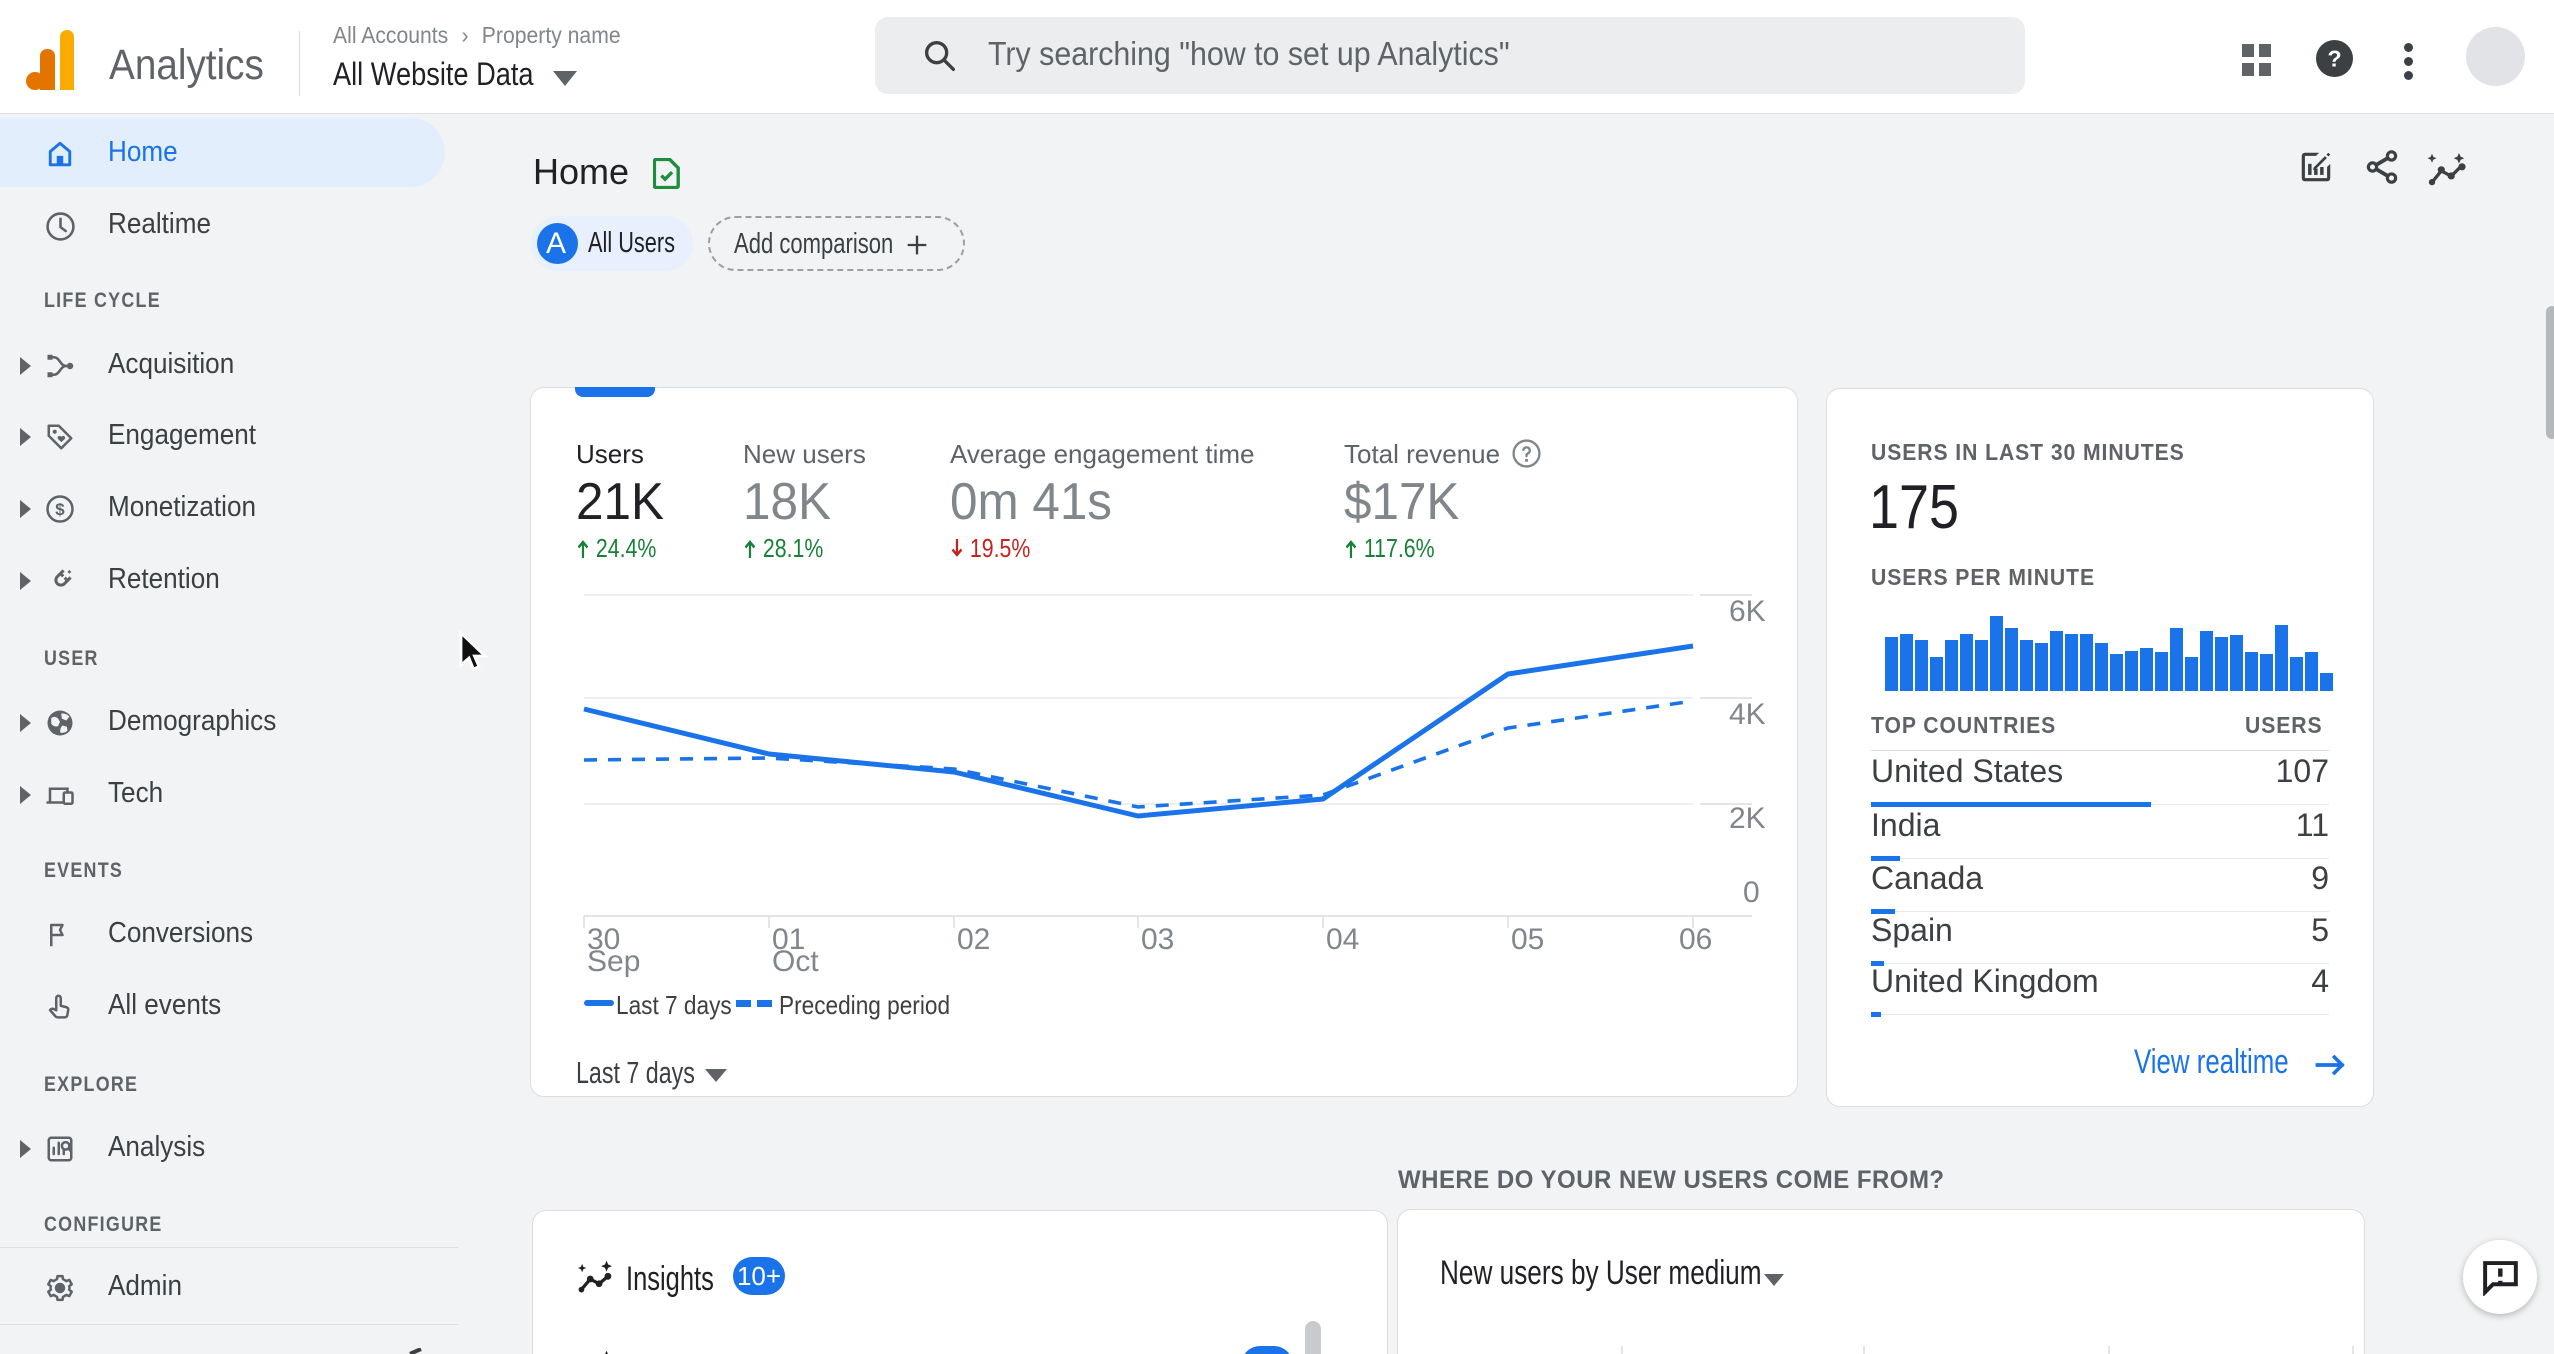 This screenshot has width=2554, height=1354. Describe the element at coordinates (613, 961) in the screenshot. I see `svg-text: Sep` at that location.